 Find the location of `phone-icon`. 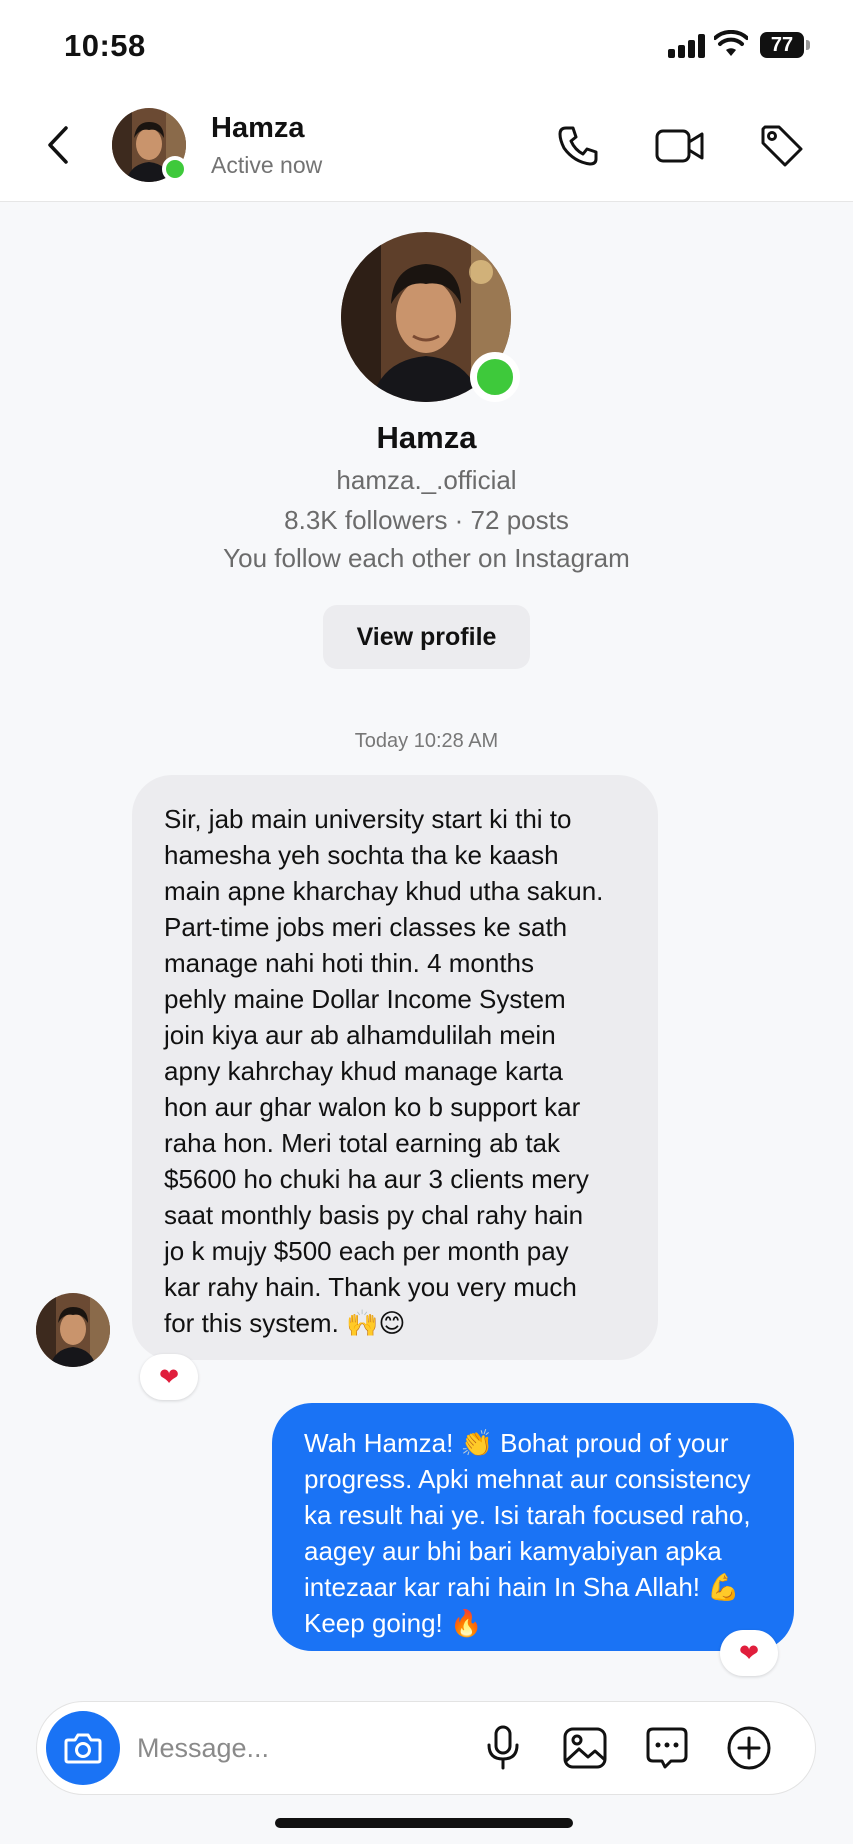

phone-icon is located at coordinates (578, 146).